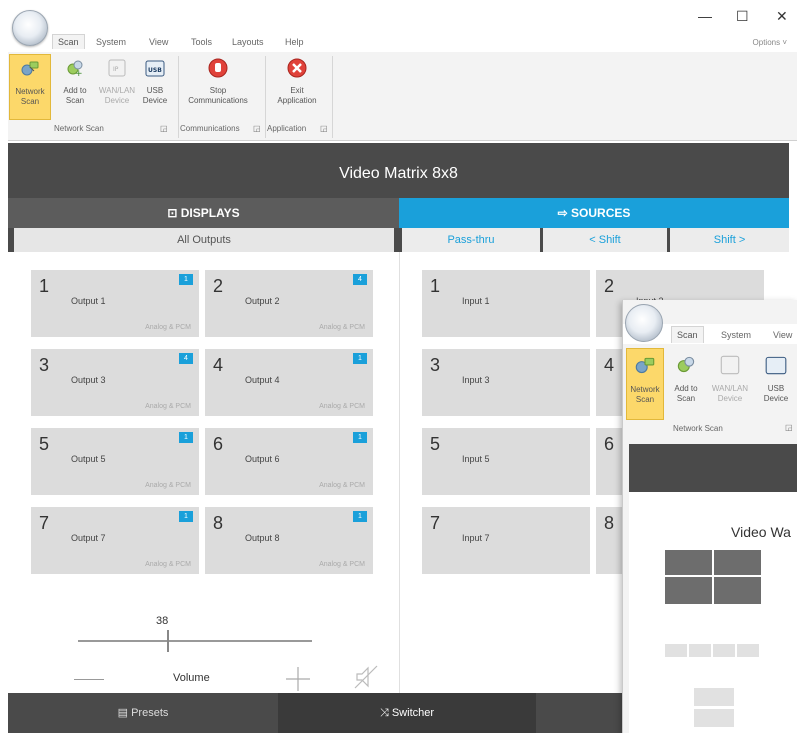 The height and width of the screenshot is (733, 797). Describe the element at coordinates (729, 240) in the screenshot. I see `shift-right-button: Shift >` at that location.